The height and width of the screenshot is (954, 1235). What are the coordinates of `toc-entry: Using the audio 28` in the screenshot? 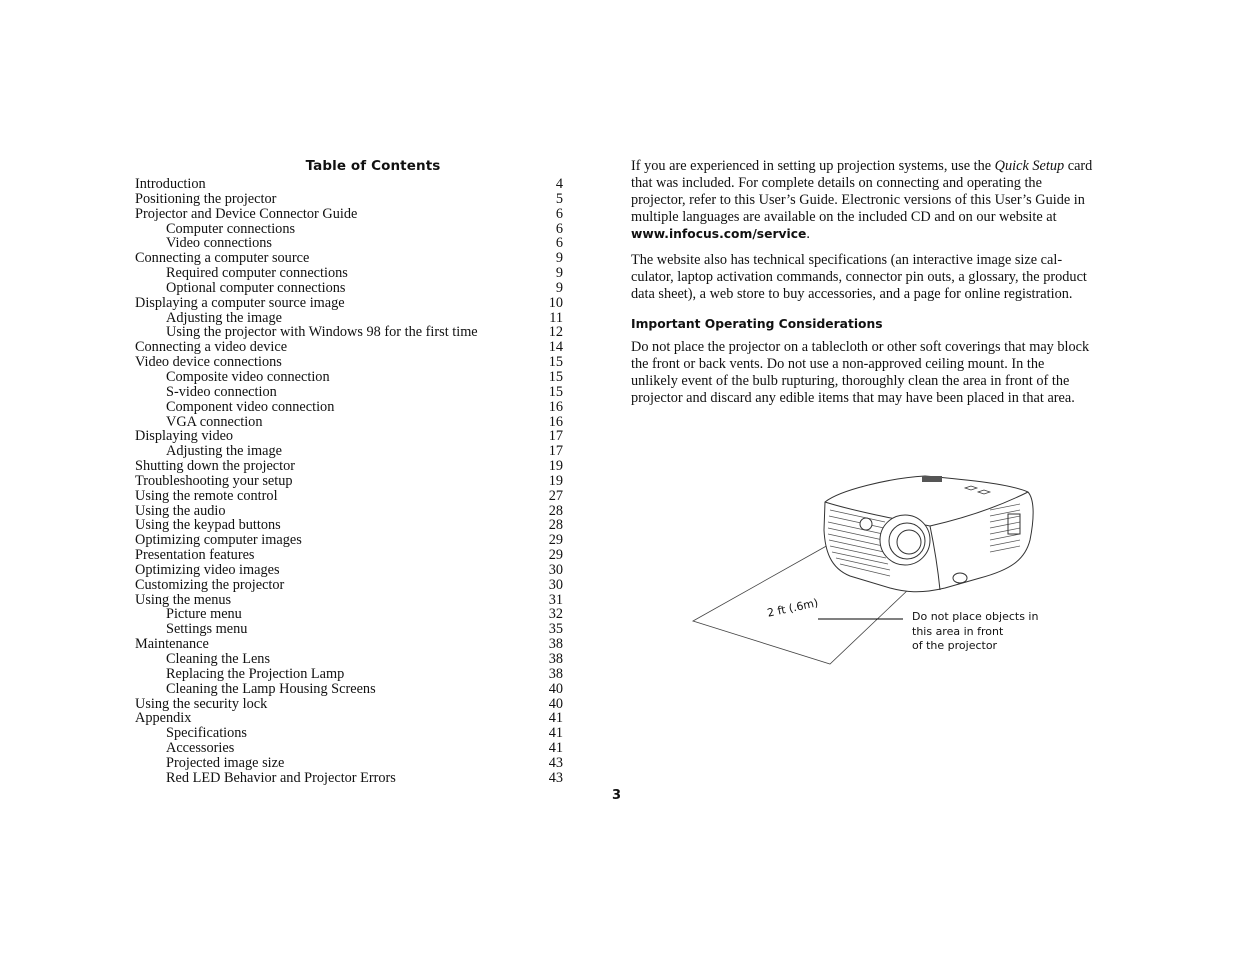 It's located at (349, 510).